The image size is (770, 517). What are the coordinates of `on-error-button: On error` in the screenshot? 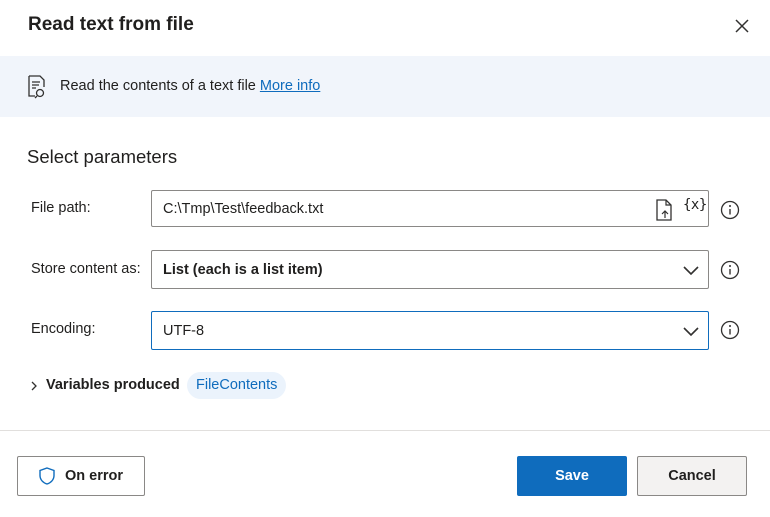 It's located at (81, 476).